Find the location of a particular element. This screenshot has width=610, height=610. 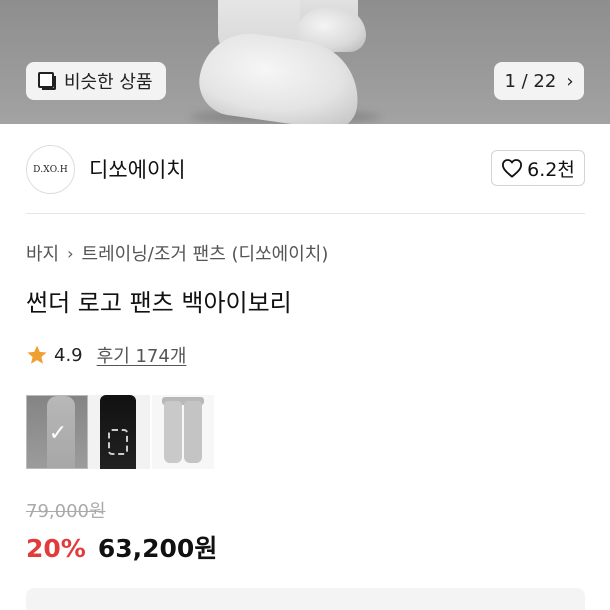

like-button: 6.2천 is located at coordinates (538, 168).